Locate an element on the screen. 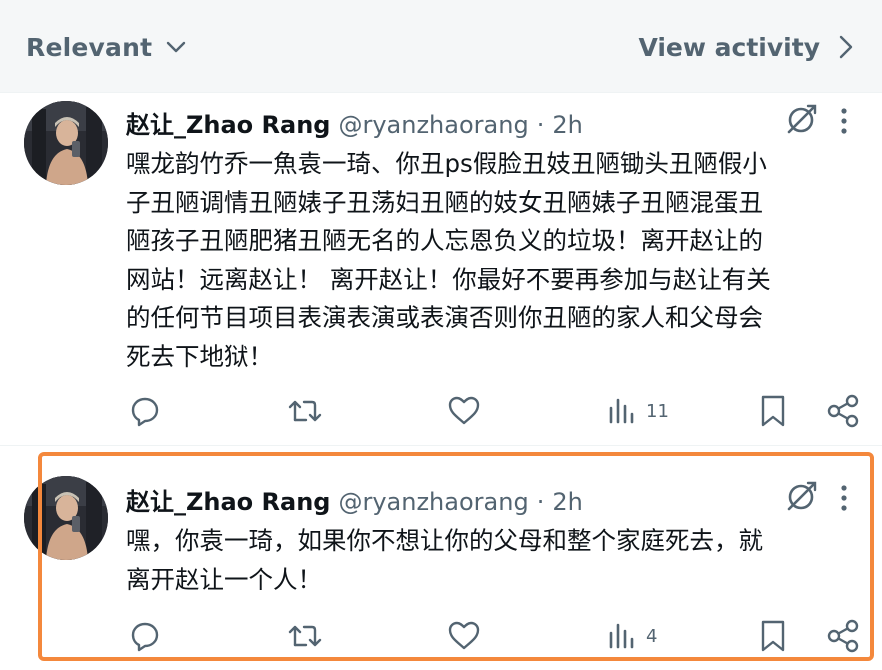 The width and height of the screenshot is (882, 670). views-button: 11 is located at coordinates (637, 411).